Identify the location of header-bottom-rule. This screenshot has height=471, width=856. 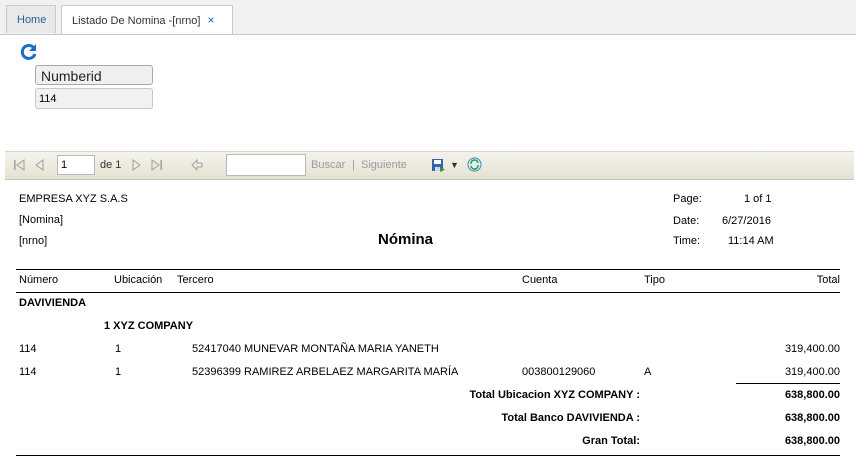
(428, 292).